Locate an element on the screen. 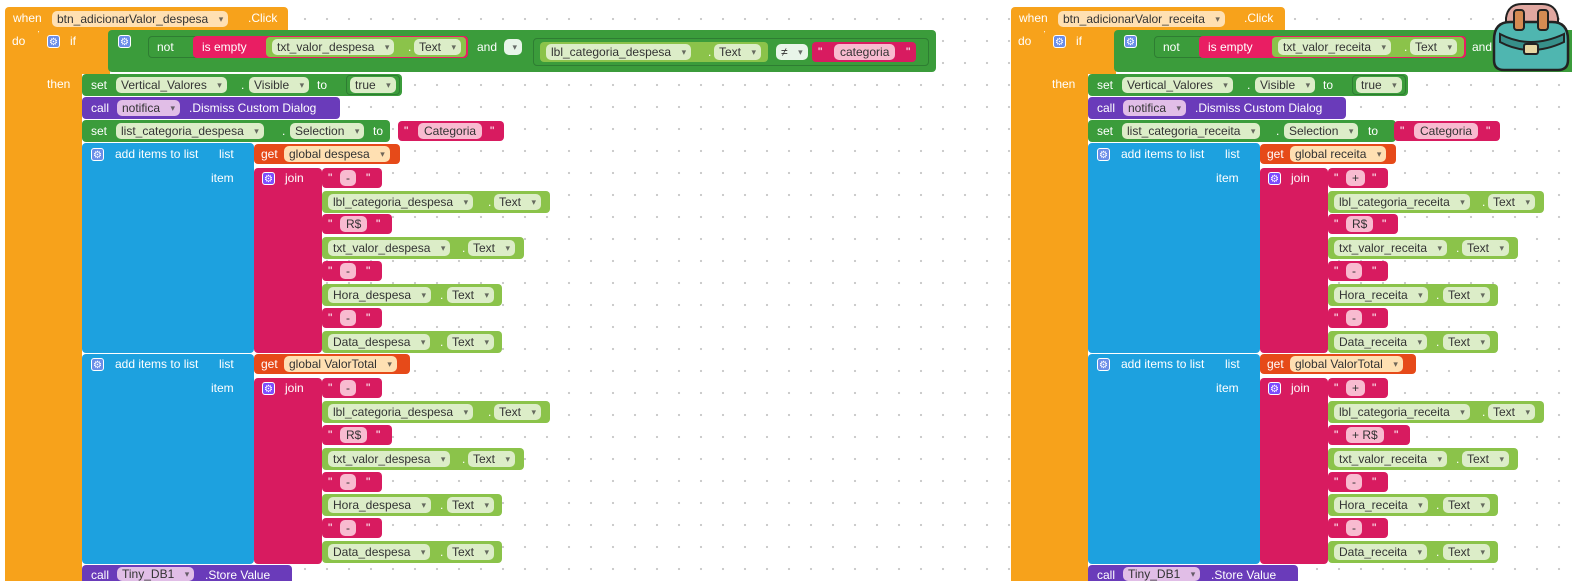  right-event-component-dropdown: btn_adicionarValor_receita is located at coordinates (1141, 19).